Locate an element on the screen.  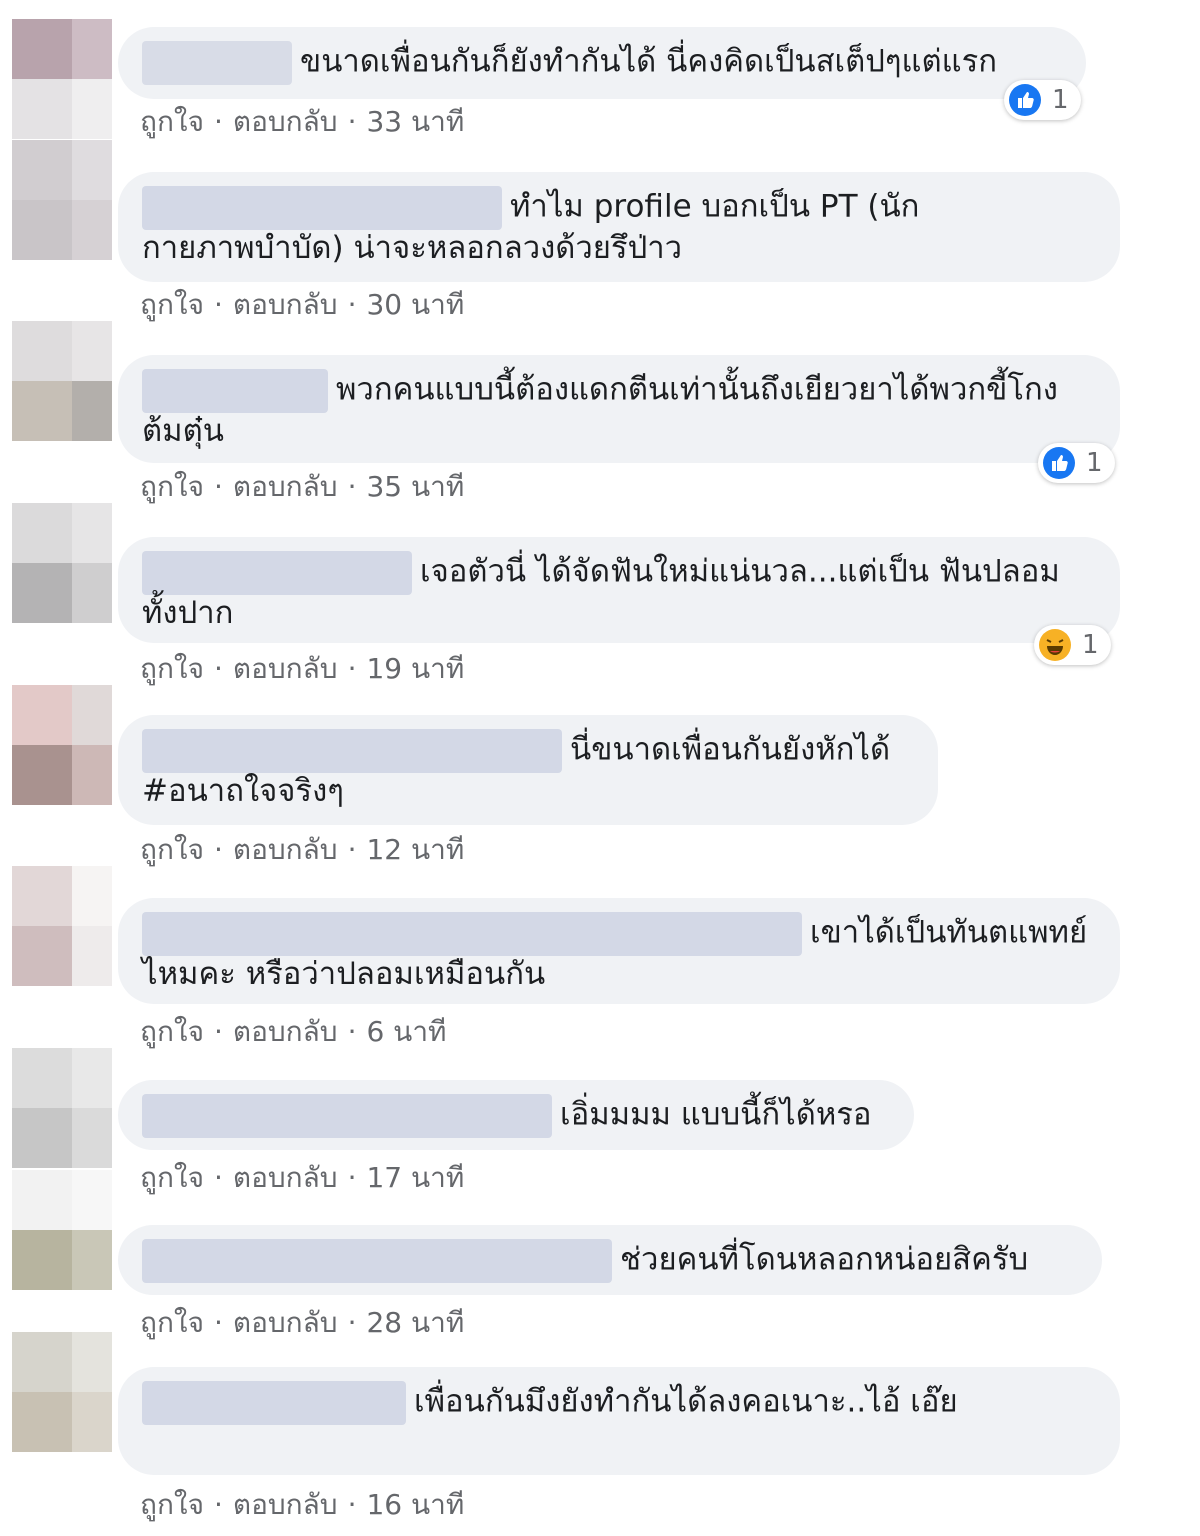
comment-time: 6 นาที is located at coordinates (406, 1031).